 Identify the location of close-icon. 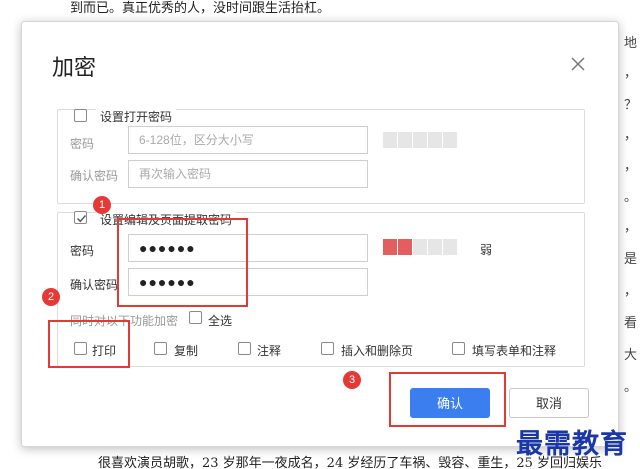
(578, 64).